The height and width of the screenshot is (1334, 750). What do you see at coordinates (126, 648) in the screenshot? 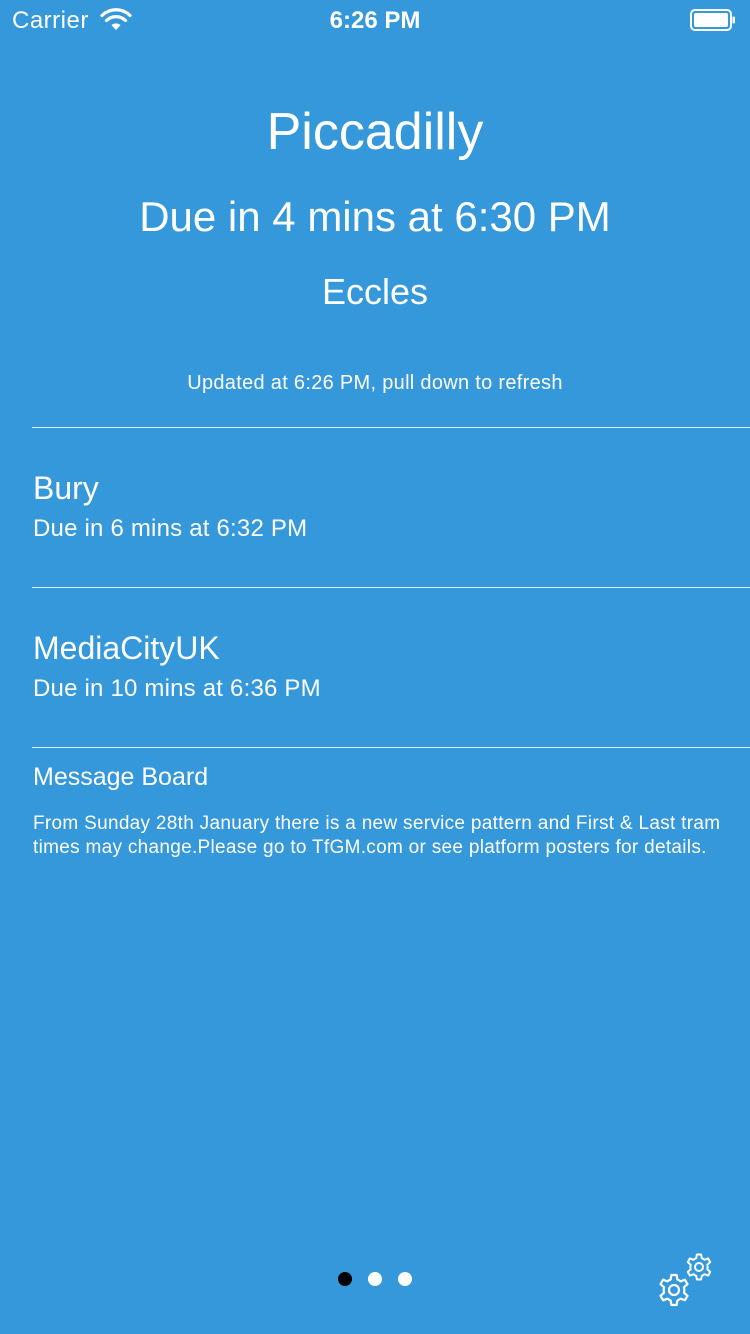
I see `tram-destination: MediaCityUK` at bounding box center [126, 648].